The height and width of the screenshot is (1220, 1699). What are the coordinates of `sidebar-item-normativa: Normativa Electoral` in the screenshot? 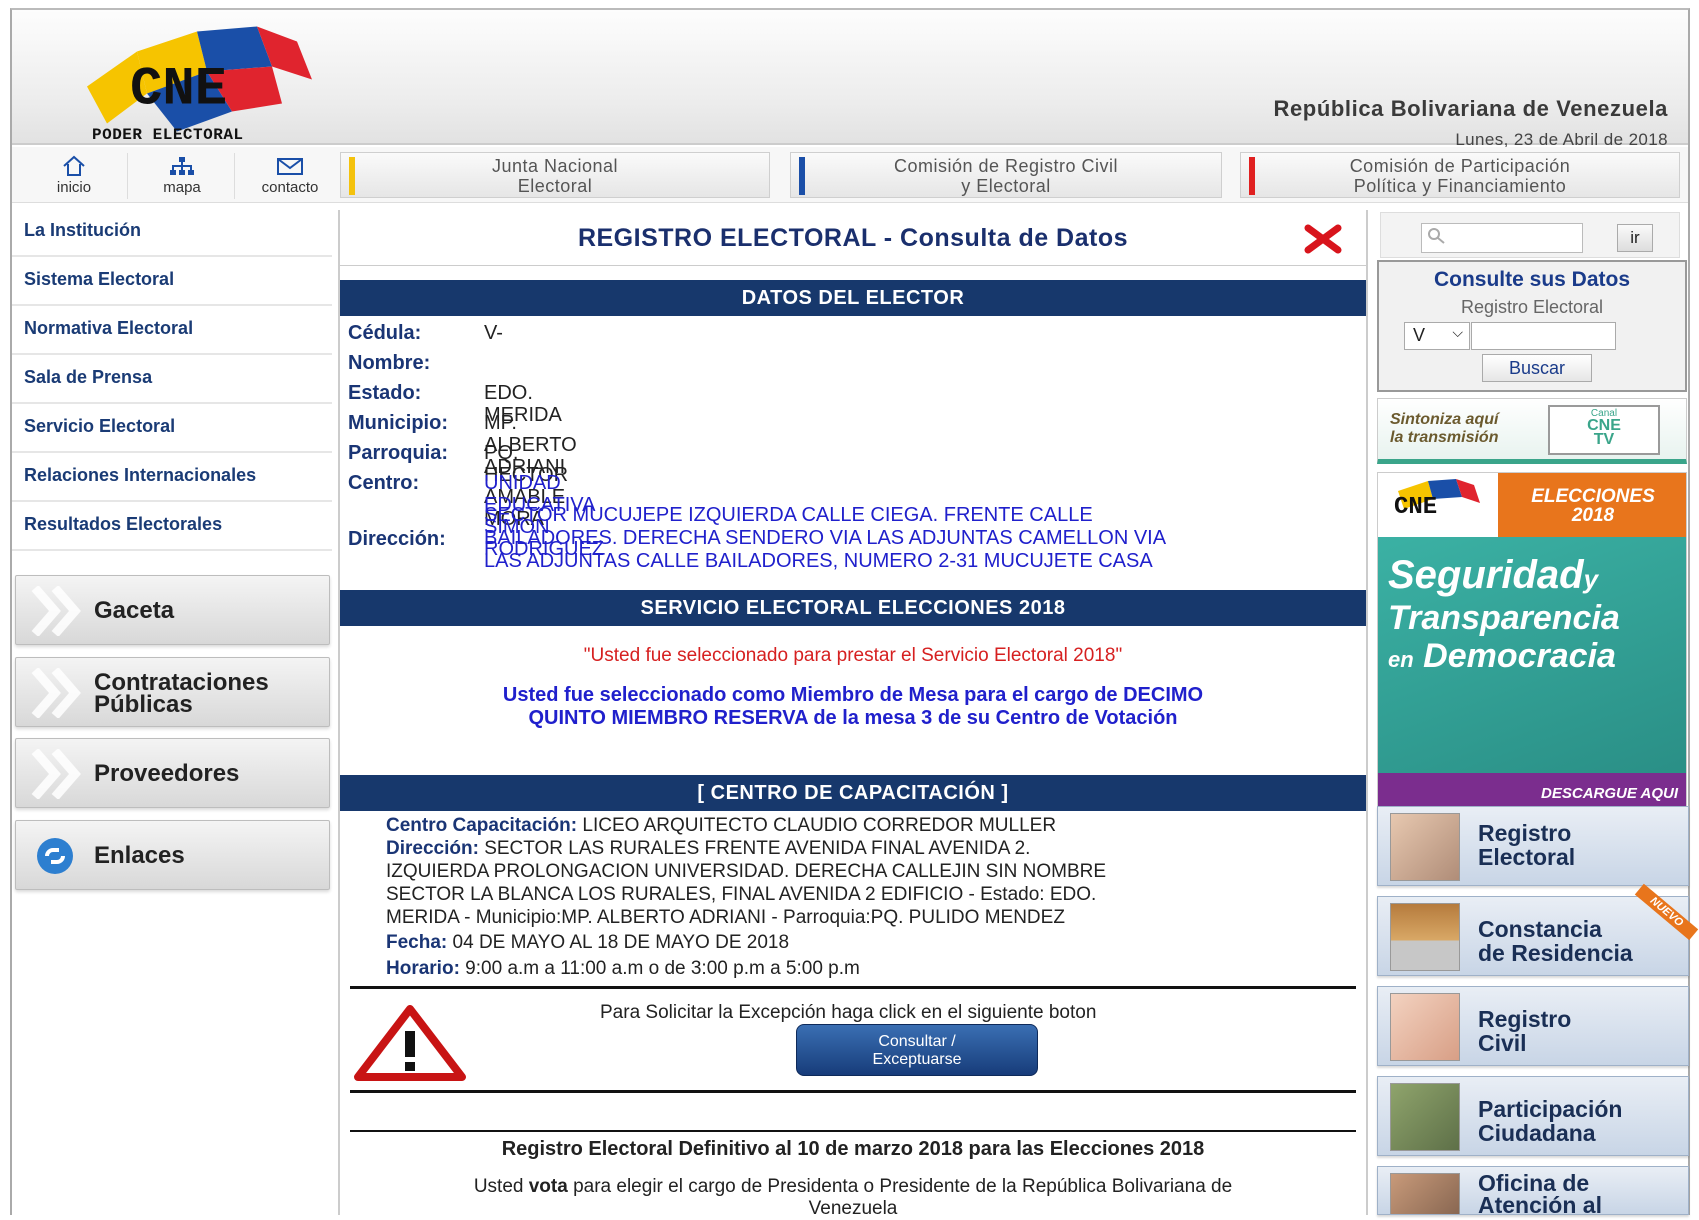 It's located at (172, 330).